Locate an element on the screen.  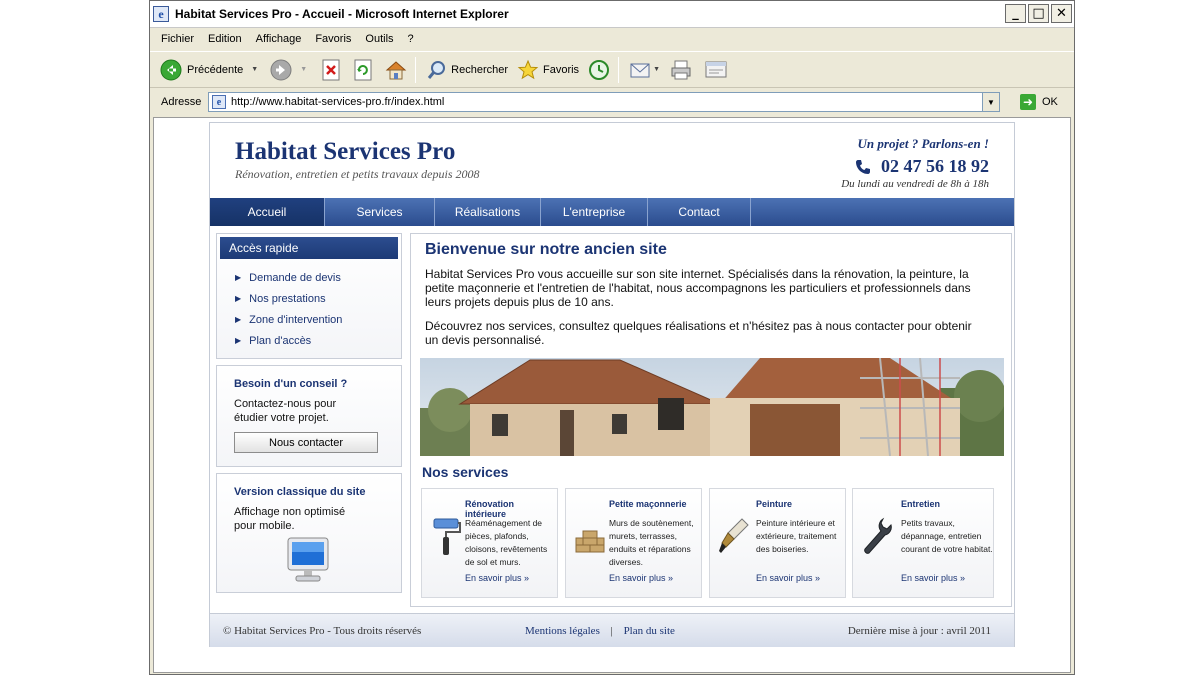
favorites-label: Favoris is located at coordinates (561, 69).